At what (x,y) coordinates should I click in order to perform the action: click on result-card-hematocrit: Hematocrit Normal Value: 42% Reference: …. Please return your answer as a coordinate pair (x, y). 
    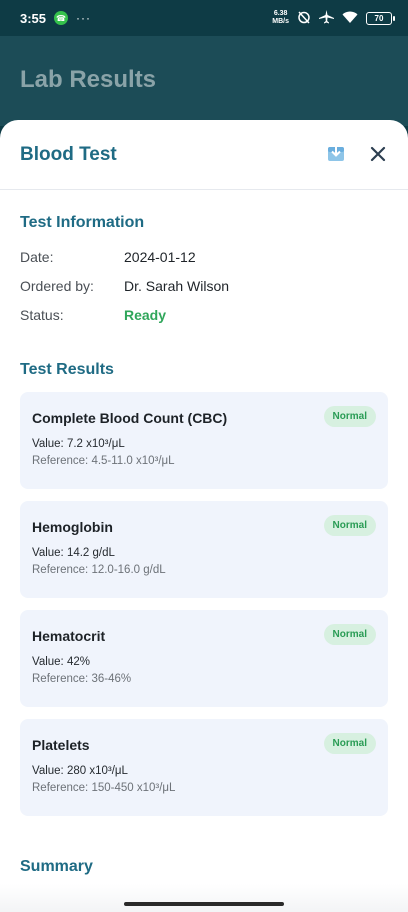
    Looking at the image, I should click on (204, 658).